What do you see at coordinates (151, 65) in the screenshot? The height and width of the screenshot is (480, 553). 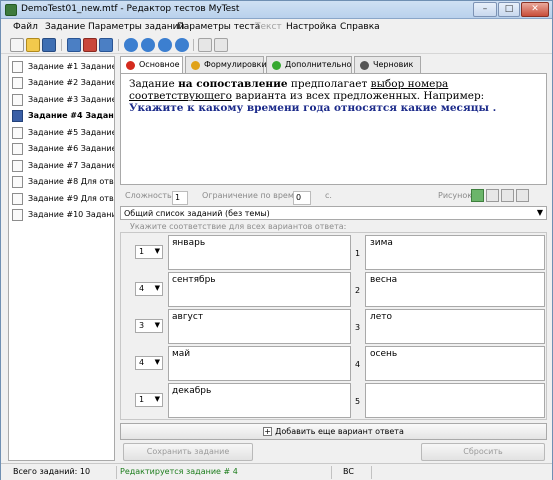 I see `tab-main: Основное` at bounding box center [151, 65].